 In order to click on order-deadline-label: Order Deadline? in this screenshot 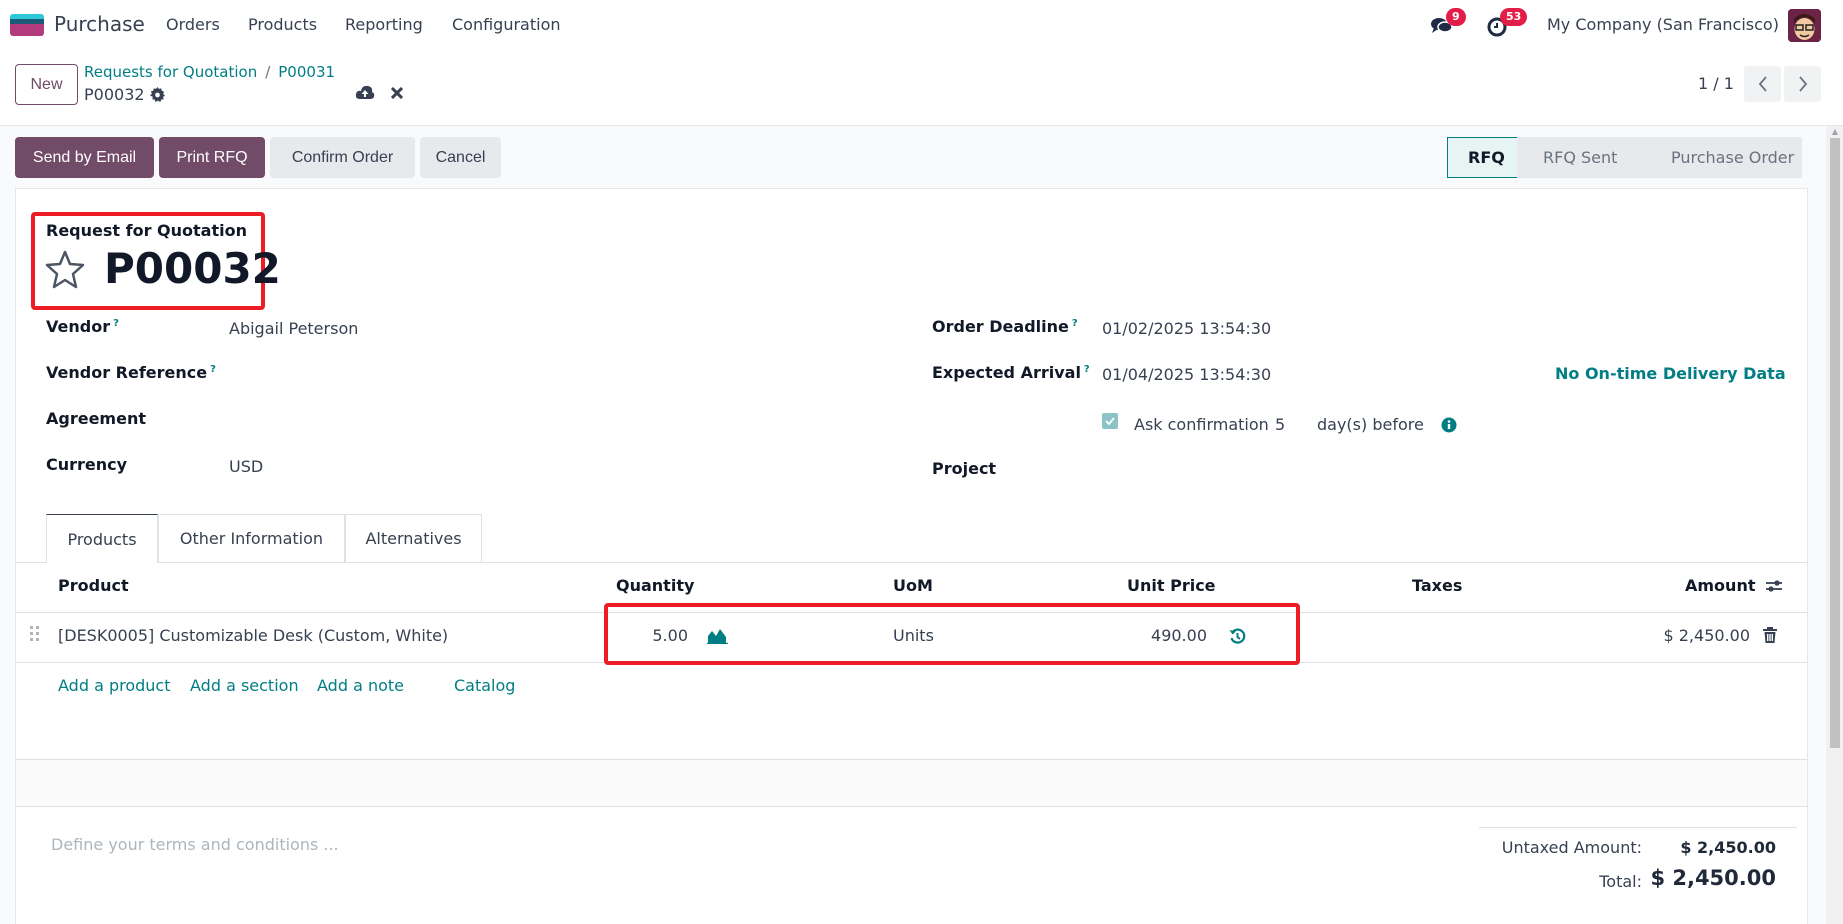, I will do `click(1005, 326)`.